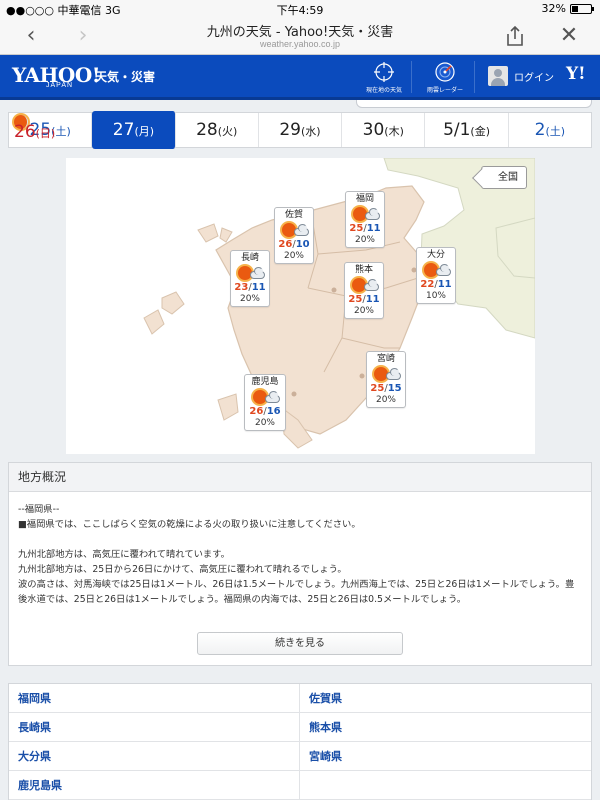 The height and width of the screenshot is (800, 600). Describe the element at coordinates (373, 130) in the screenshot. I see `date-tab-day: 30` at that location.